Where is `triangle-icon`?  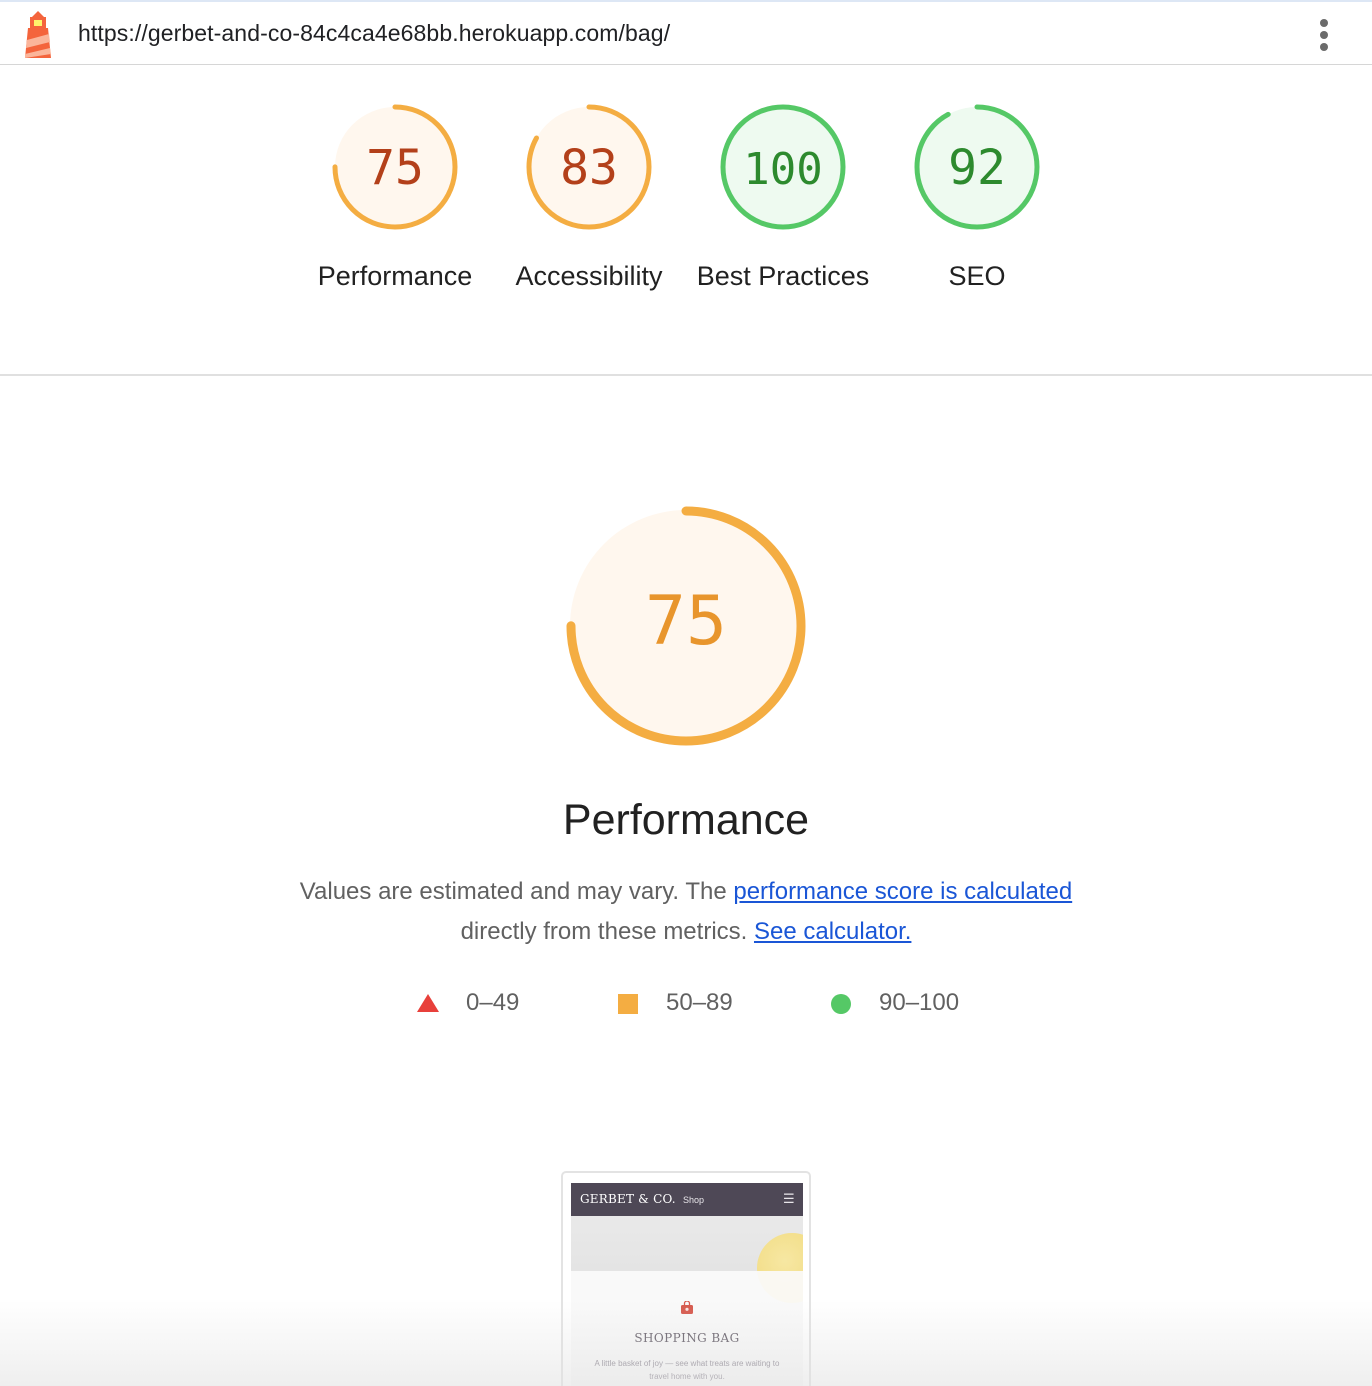
triangle-icon is located at coordinates (428, 1003).